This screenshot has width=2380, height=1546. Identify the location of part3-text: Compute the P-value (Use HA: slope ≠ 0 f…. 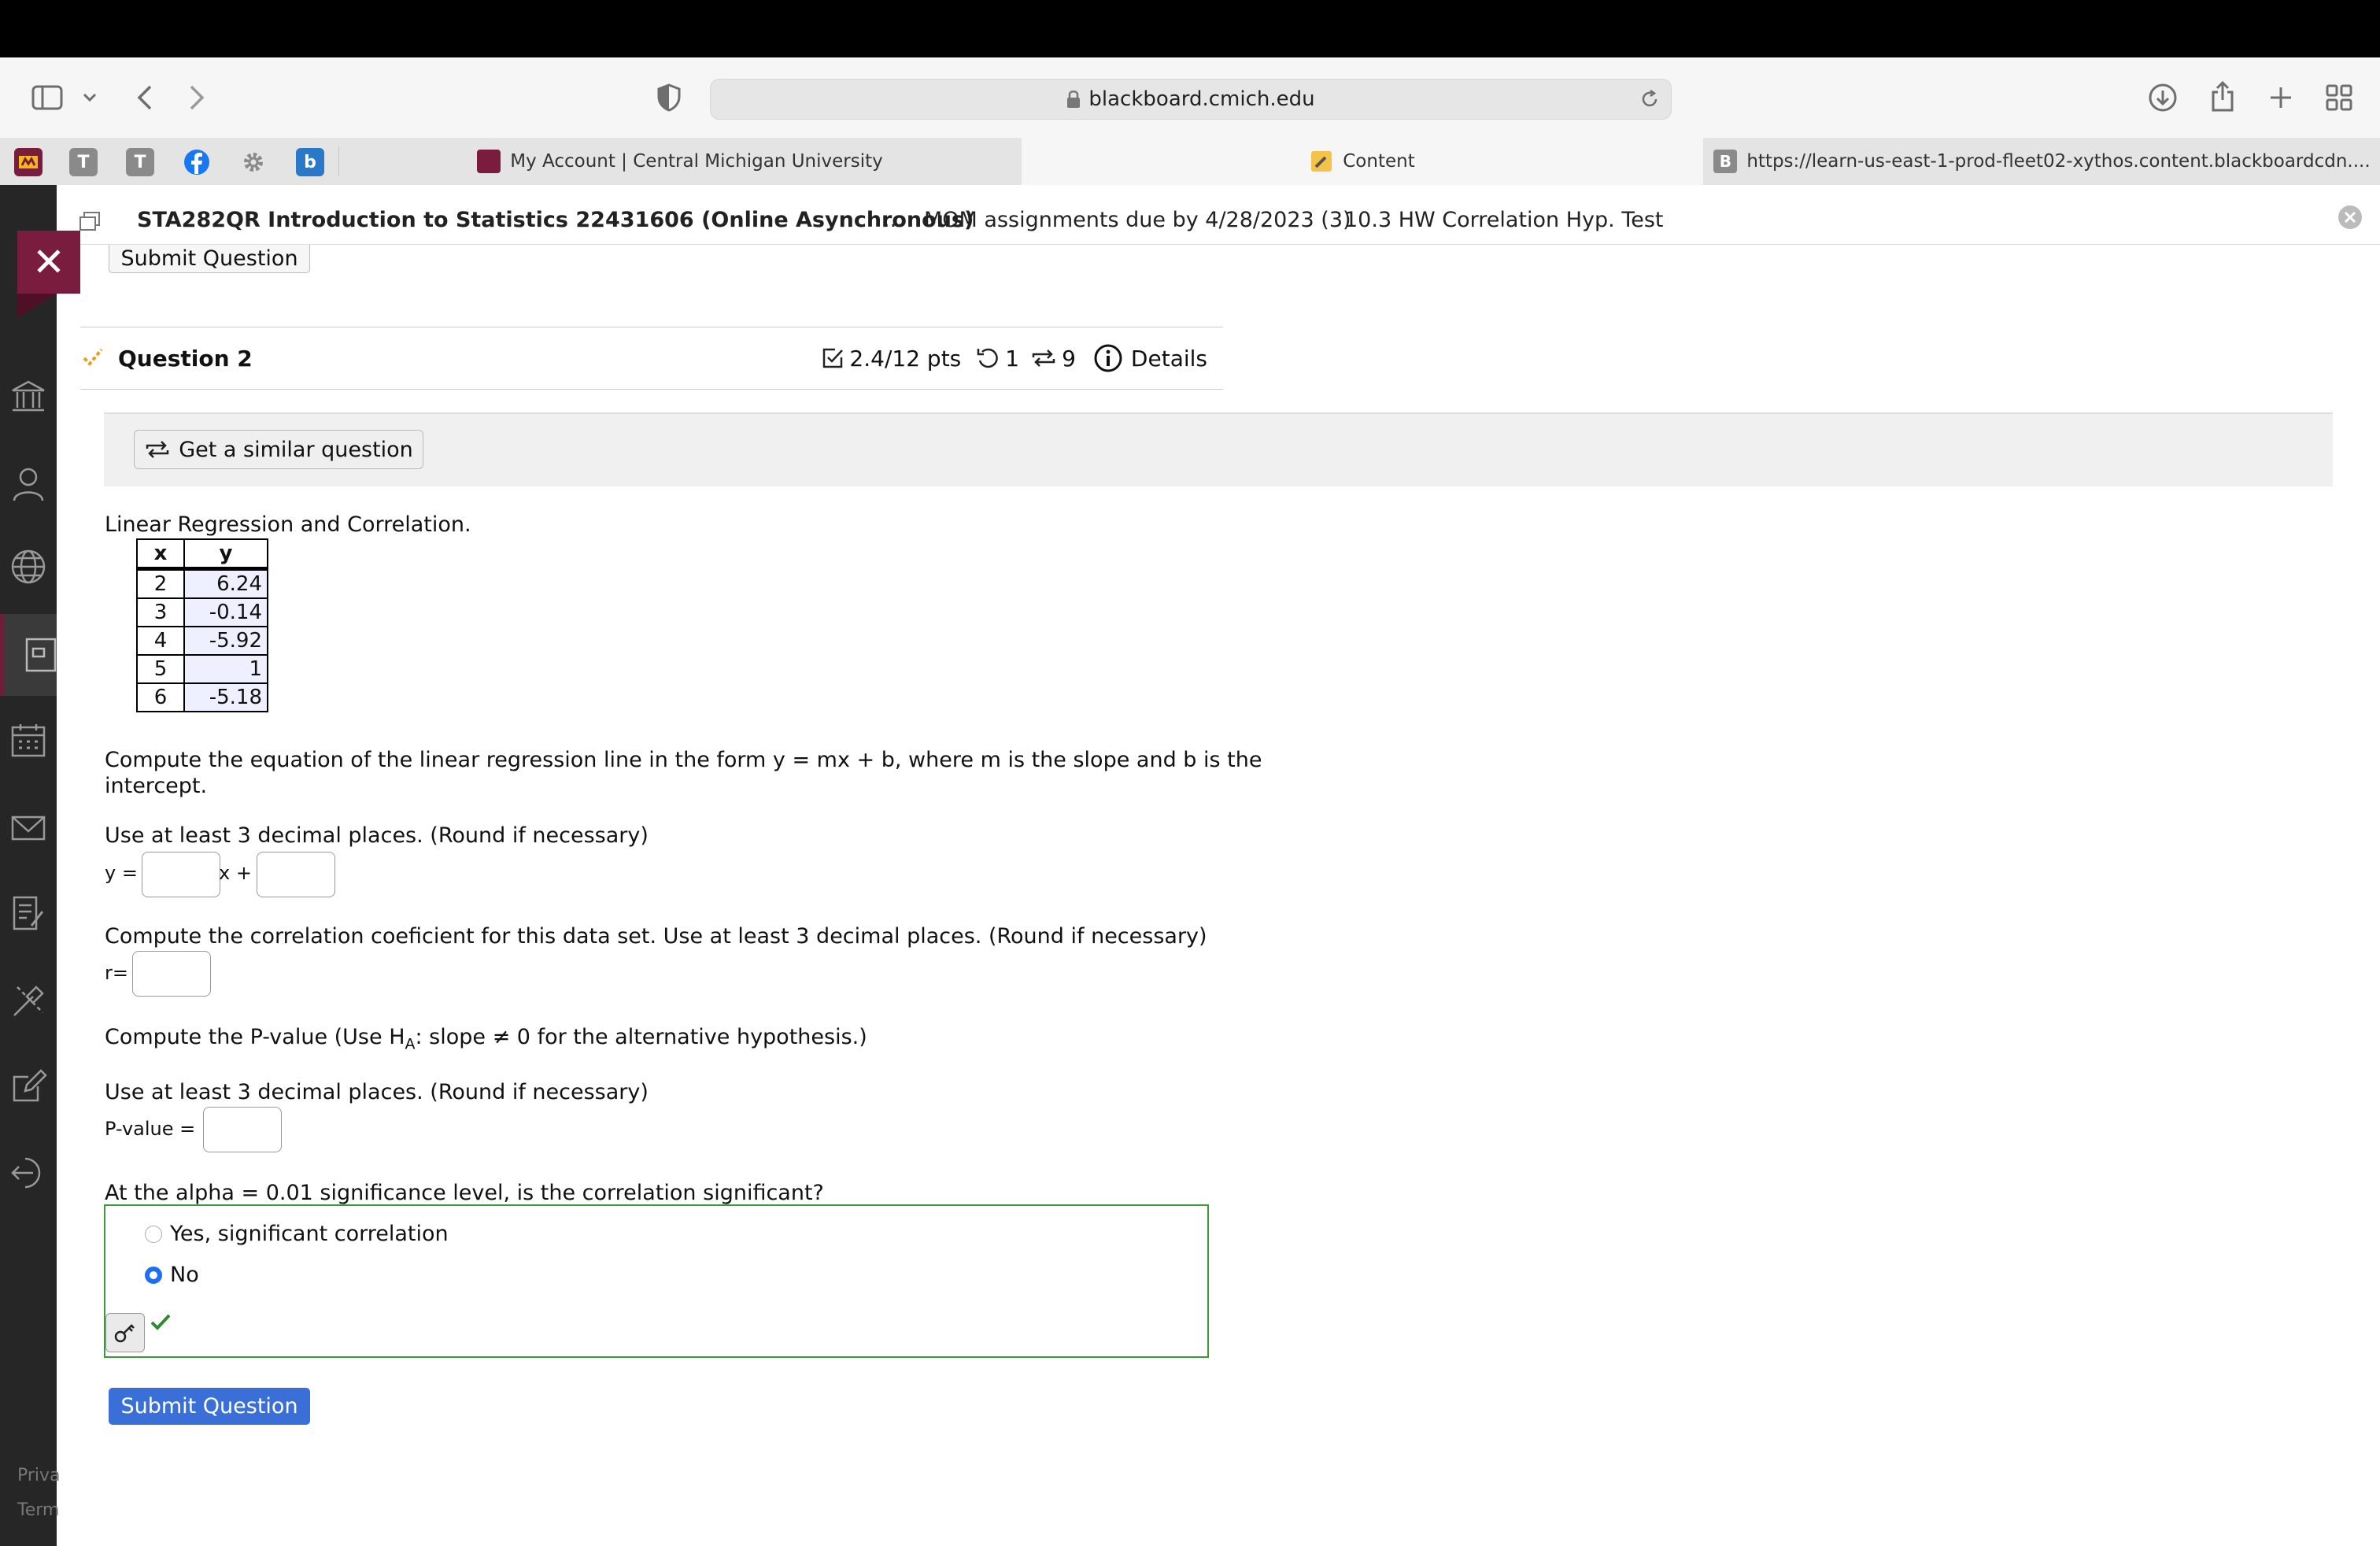
(486, 1038).